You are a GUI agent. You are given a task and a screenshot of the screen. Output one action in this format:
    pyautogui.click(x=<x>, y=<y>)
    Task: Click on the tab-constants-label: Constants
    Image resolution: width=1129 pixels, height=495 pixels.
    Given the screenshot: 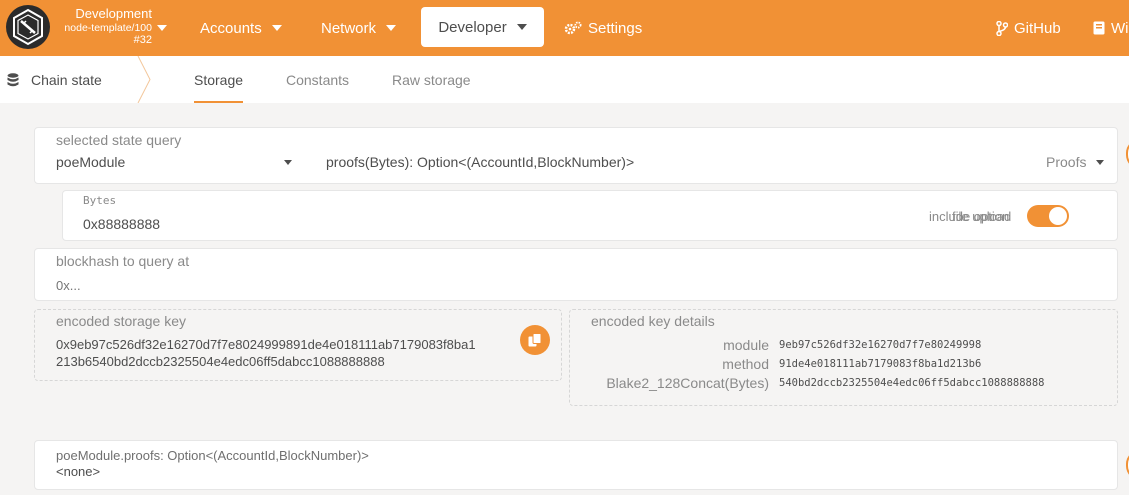 What is the action you would take?
    pyautogui.click(x=318, y=79)
    